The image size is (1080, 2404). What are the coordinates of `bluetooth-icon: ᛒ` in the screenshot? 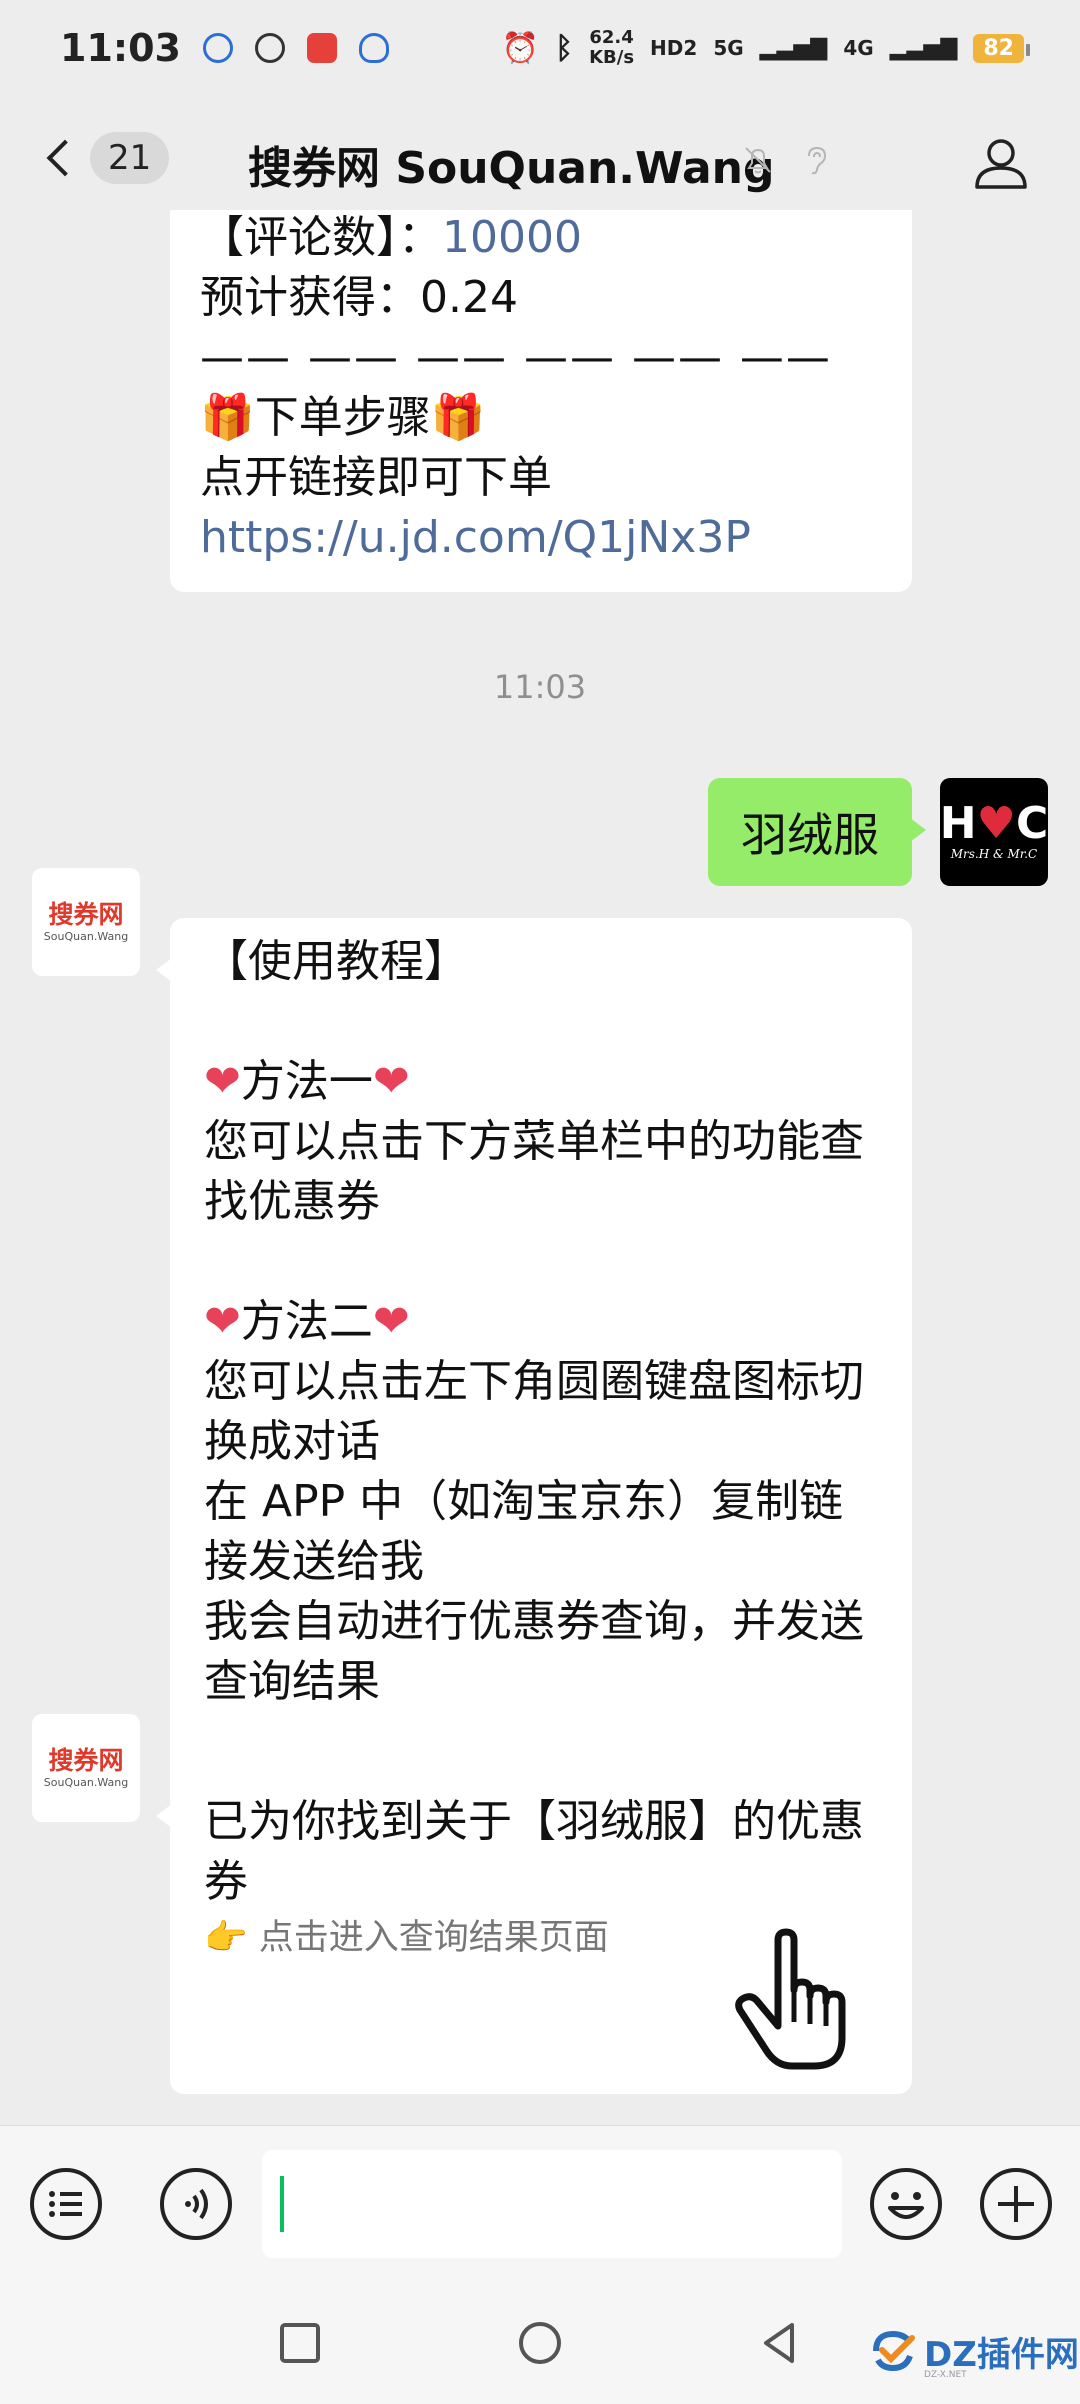 It's located at (564, 48).